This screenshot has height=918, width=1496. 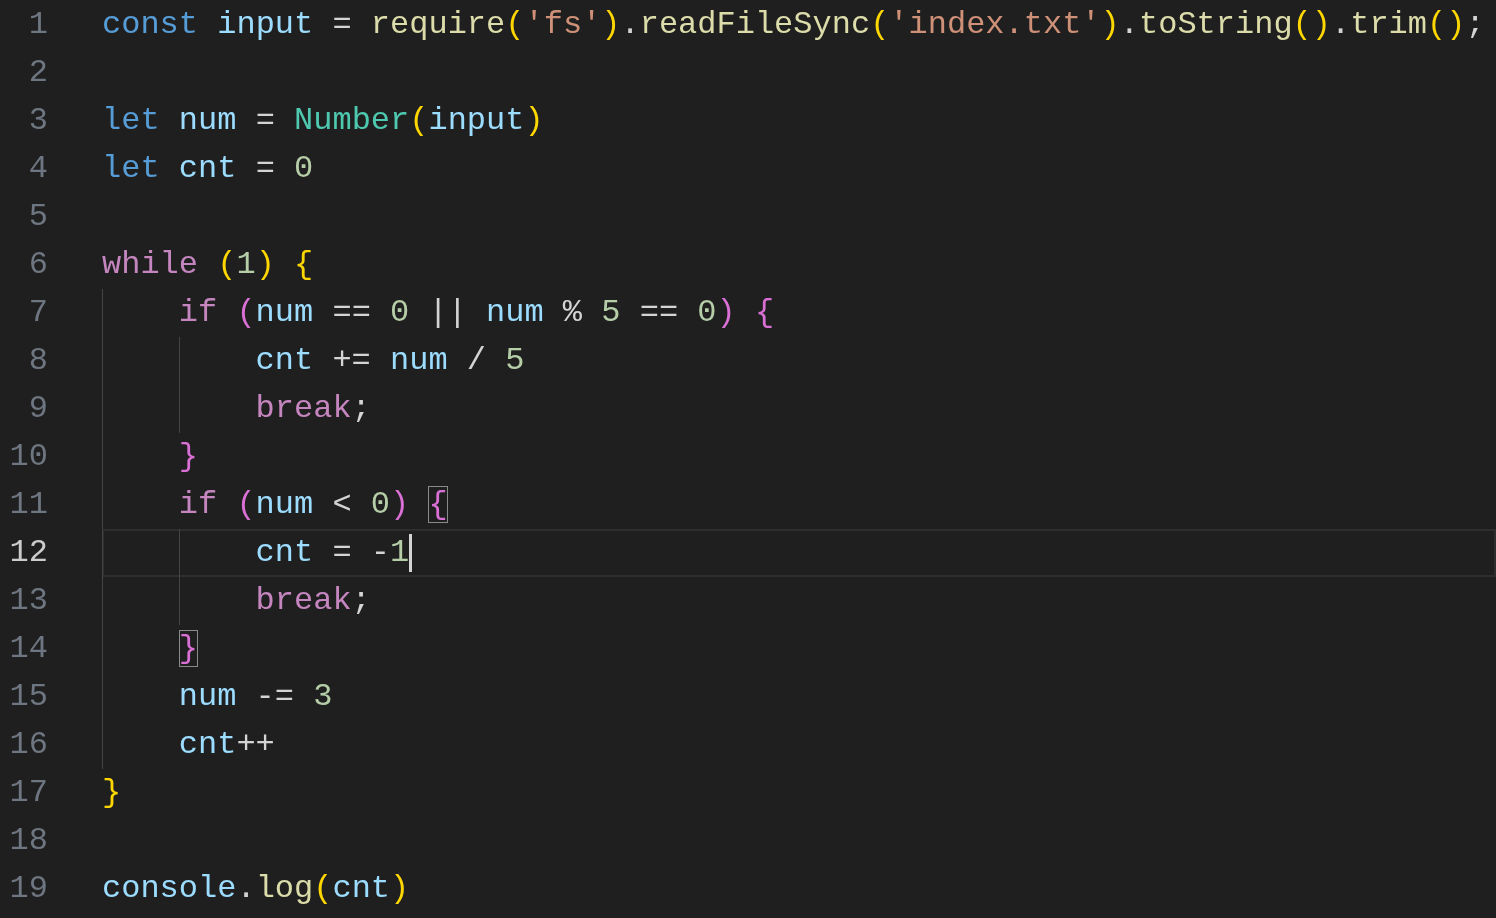 What do you see at coordinates (799, 697) in the screenshot?
I see `code-line: num -= 3` at bounding box center [799, 697].